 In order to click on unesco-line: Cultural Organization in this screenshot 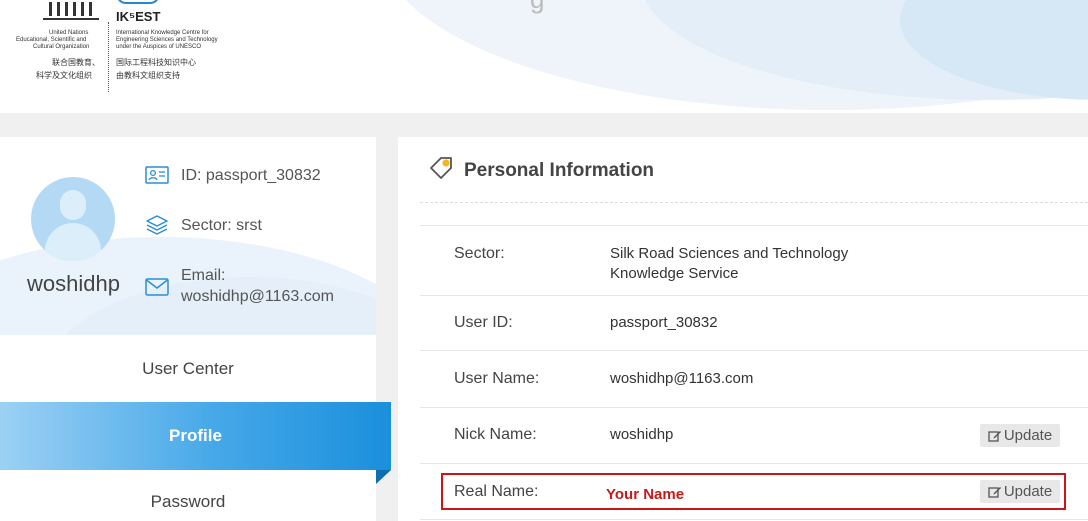, I will do `click(61, 47)`.